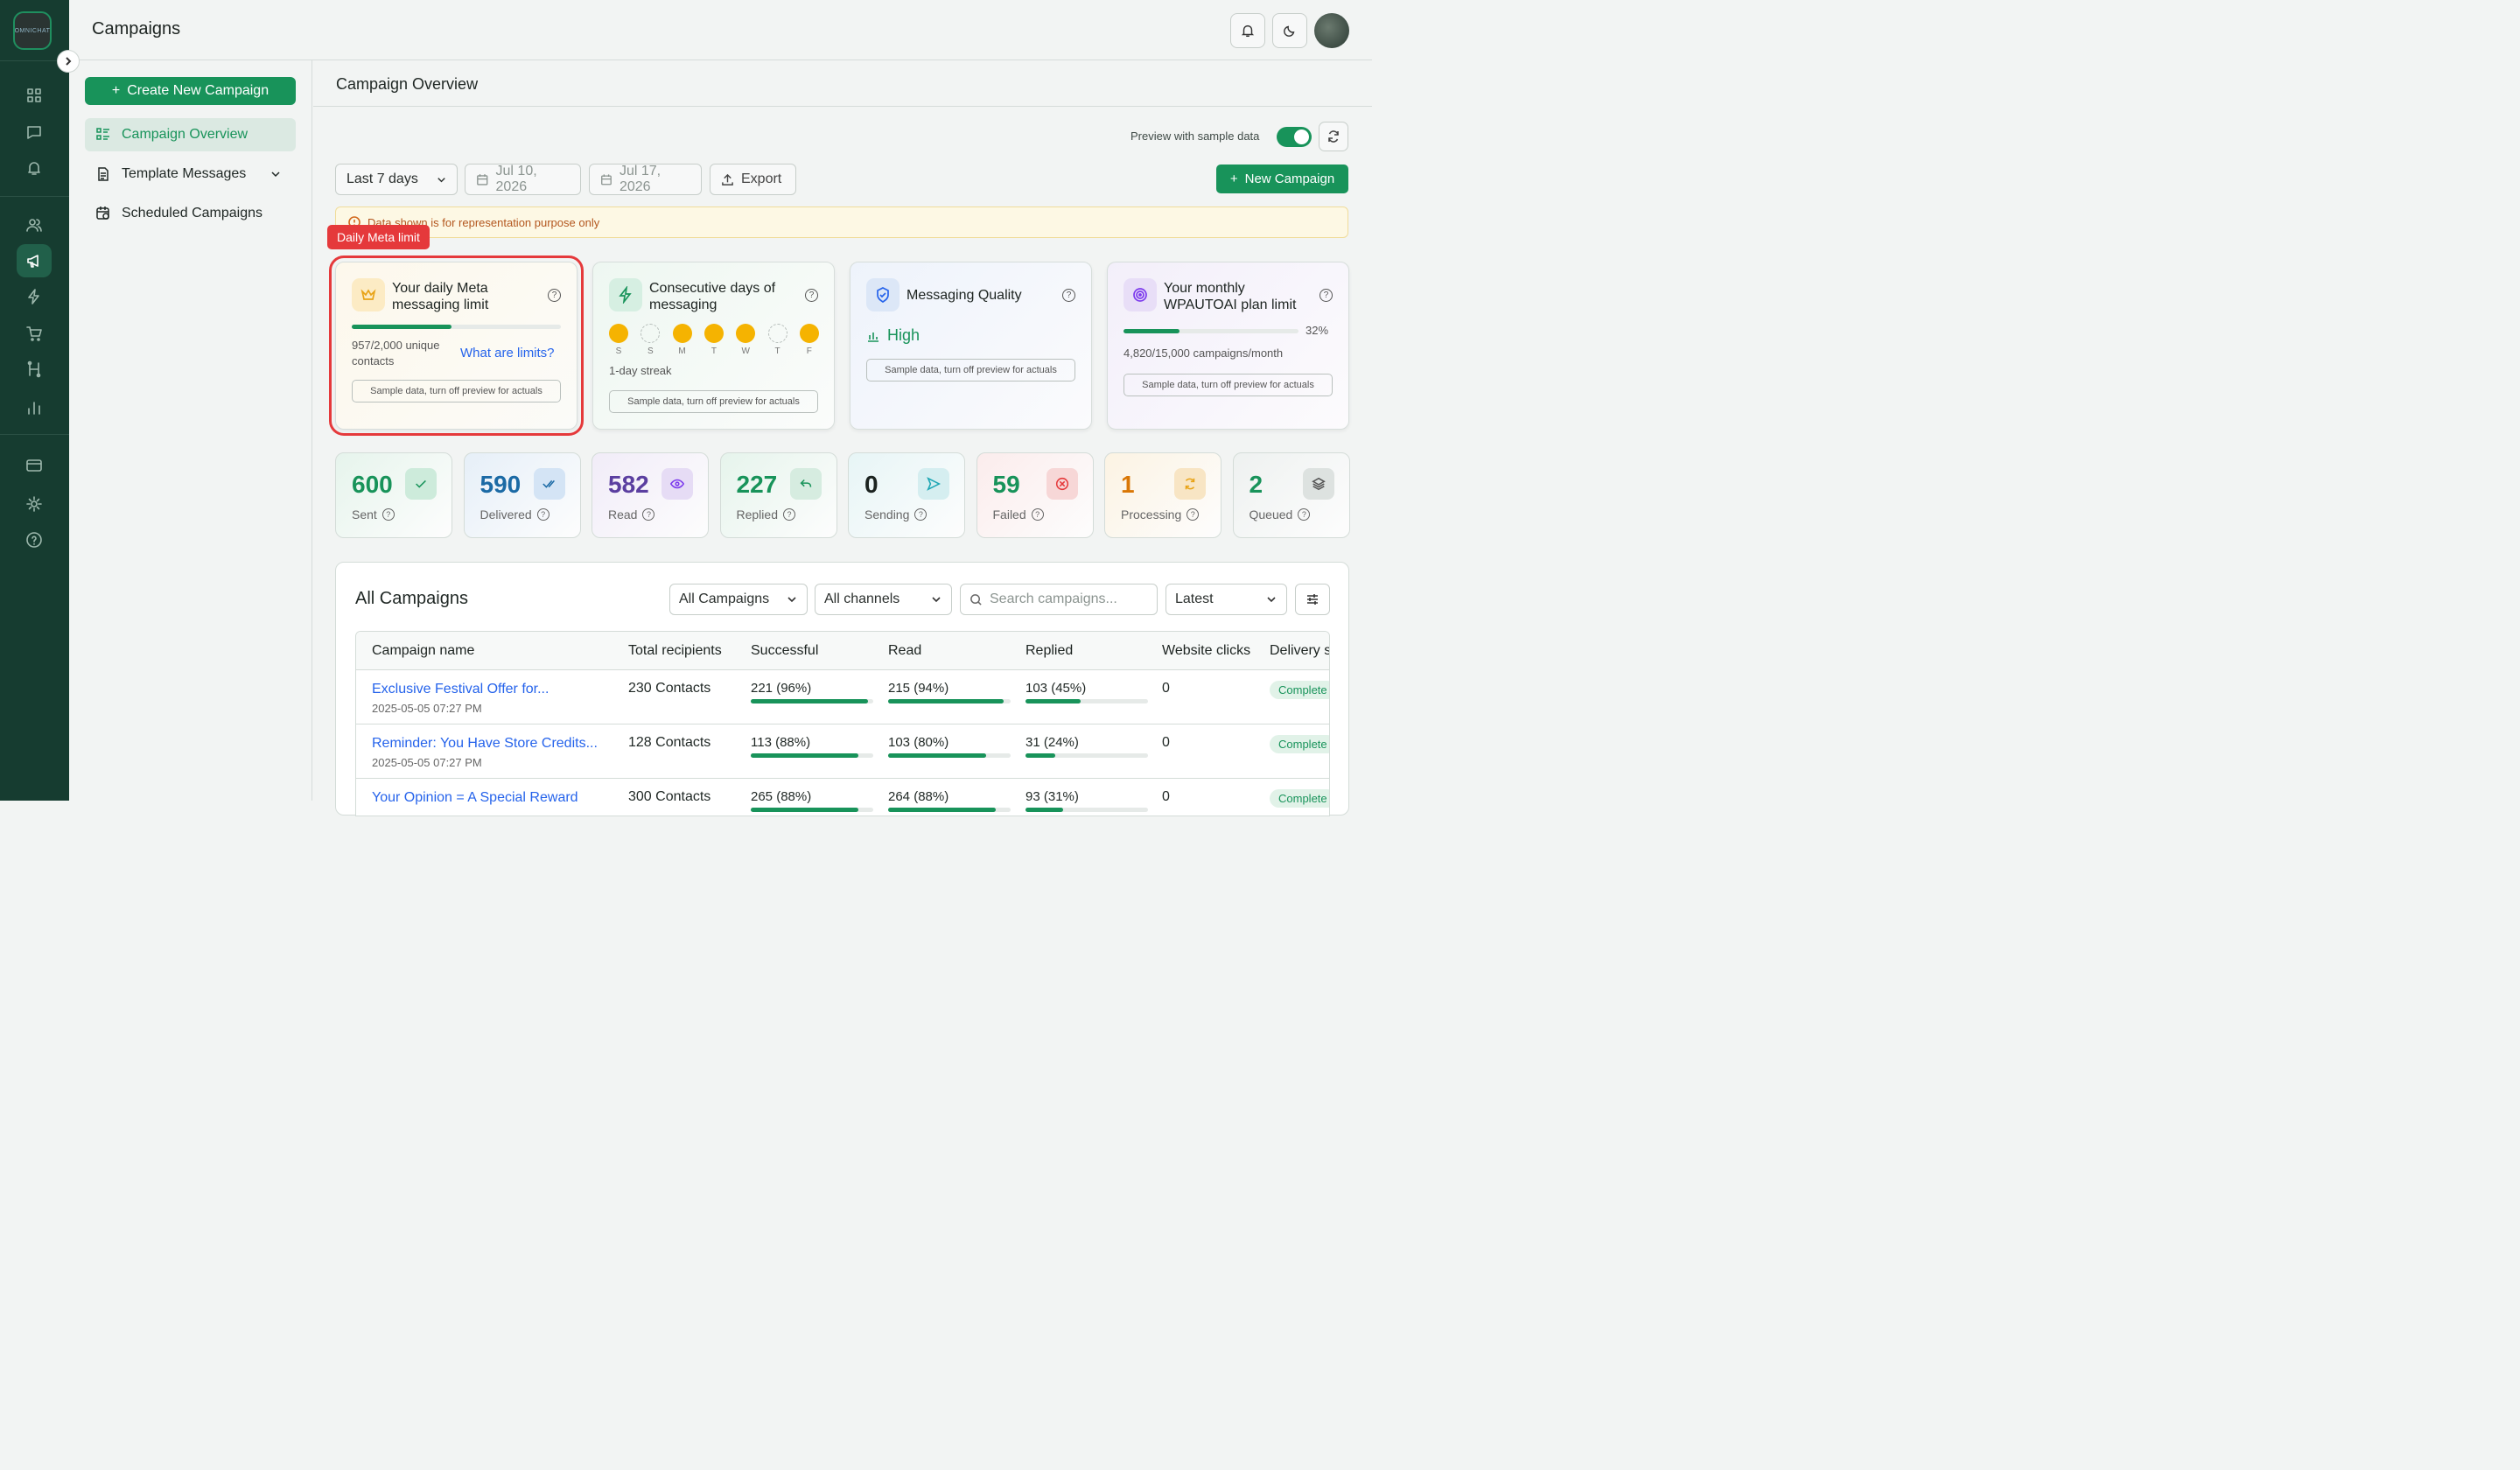 The width and height of the screenshot is (2520, 1470). What do you see at coordinates (650, 351) in the screenshot?
I see `streak-day-label: S` at bounding box center [650, 351].